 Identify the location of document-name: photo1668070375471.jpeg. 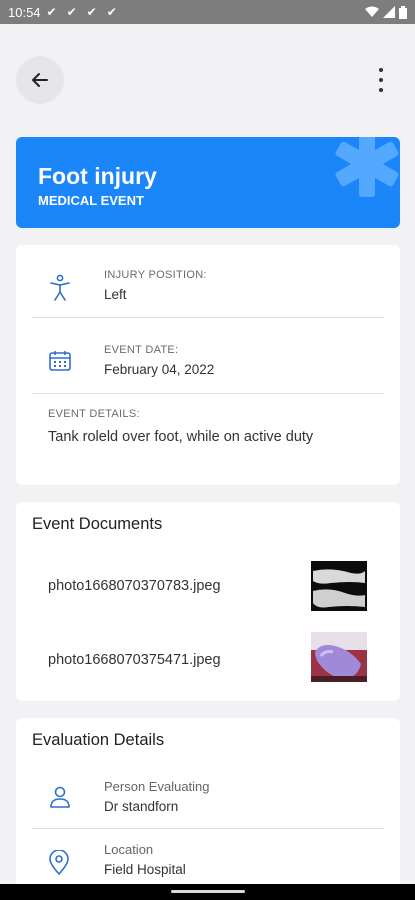
(134, 660).